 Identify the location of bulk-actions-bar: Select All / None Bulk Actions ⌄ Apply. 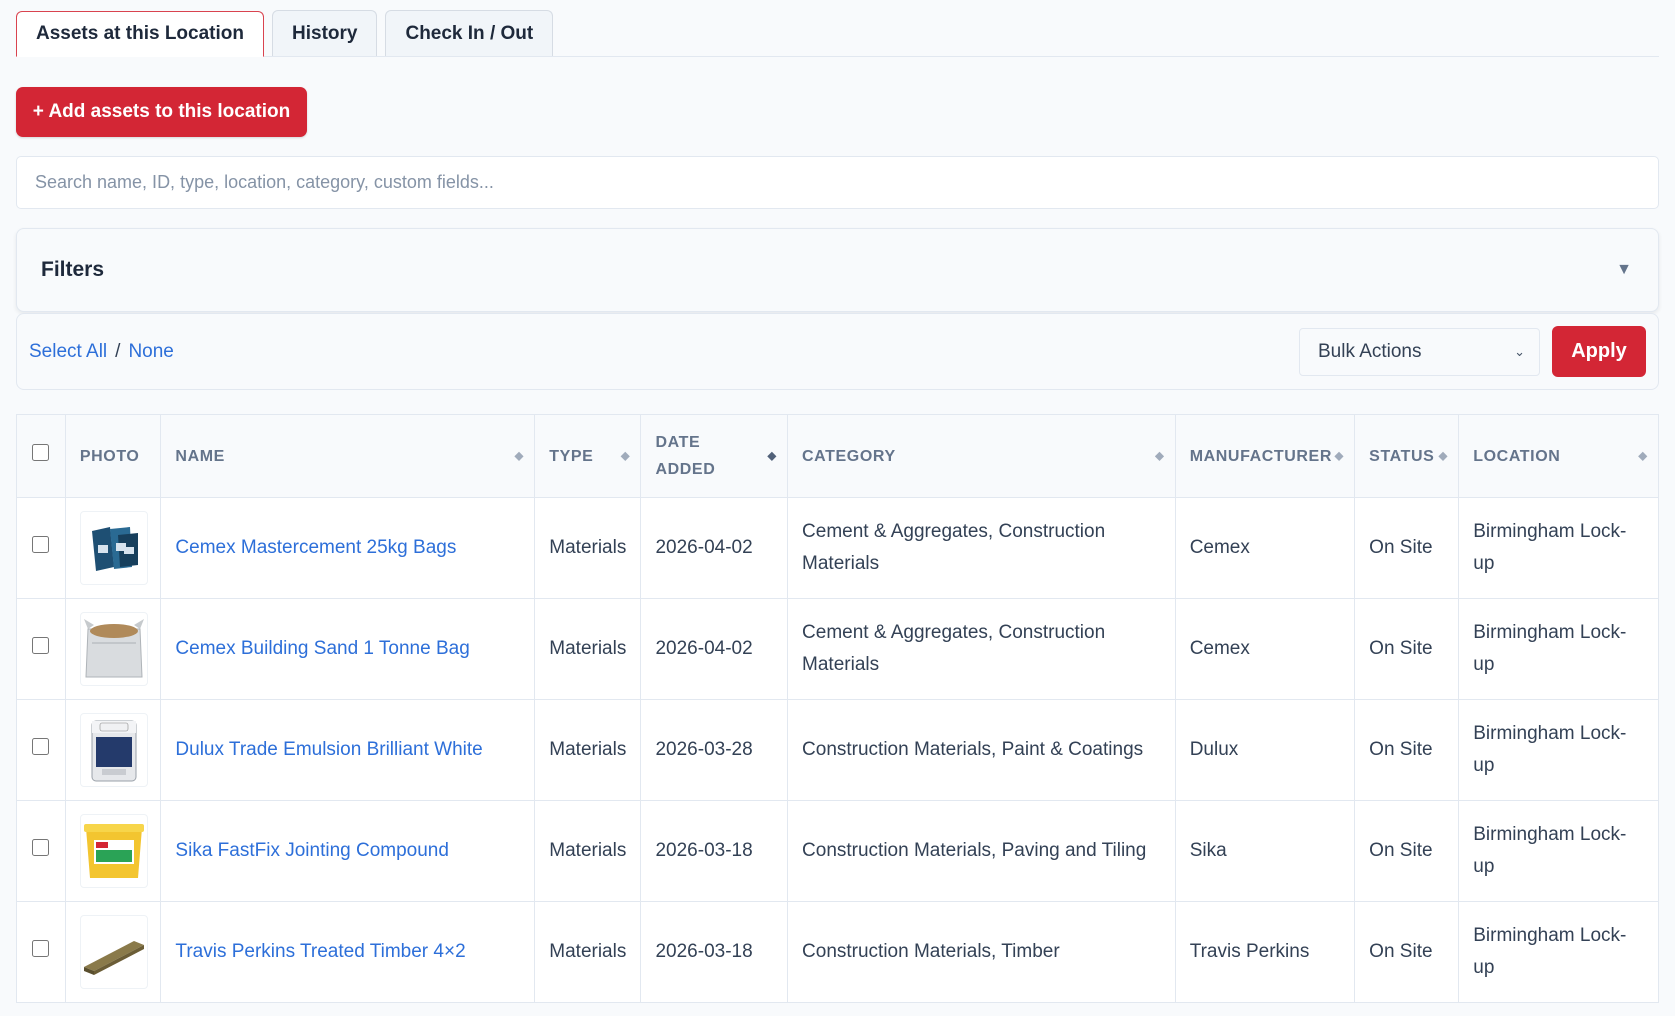
(837, 351).